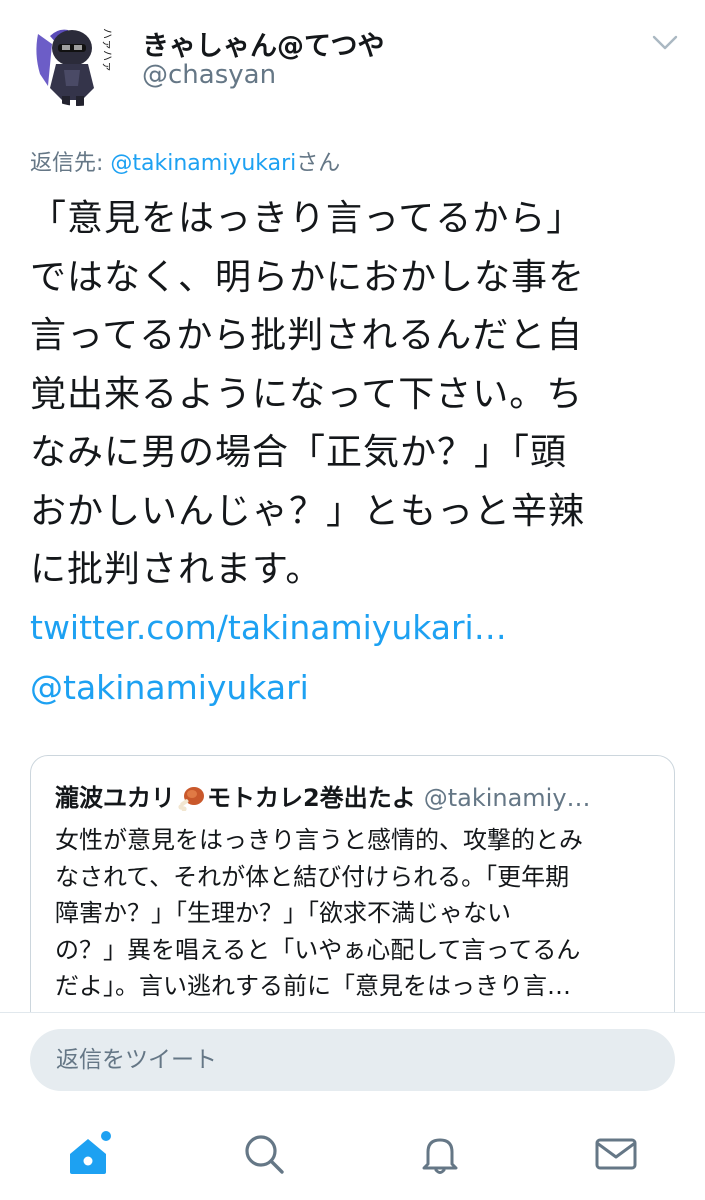 Image resolution: width=705 pixels, height=1200 pixels. What do you see at coordinates (203, 163) in the screenshot?
I see `reply-mention-link: @takinamiyukari` at bounding box center [203, 163].